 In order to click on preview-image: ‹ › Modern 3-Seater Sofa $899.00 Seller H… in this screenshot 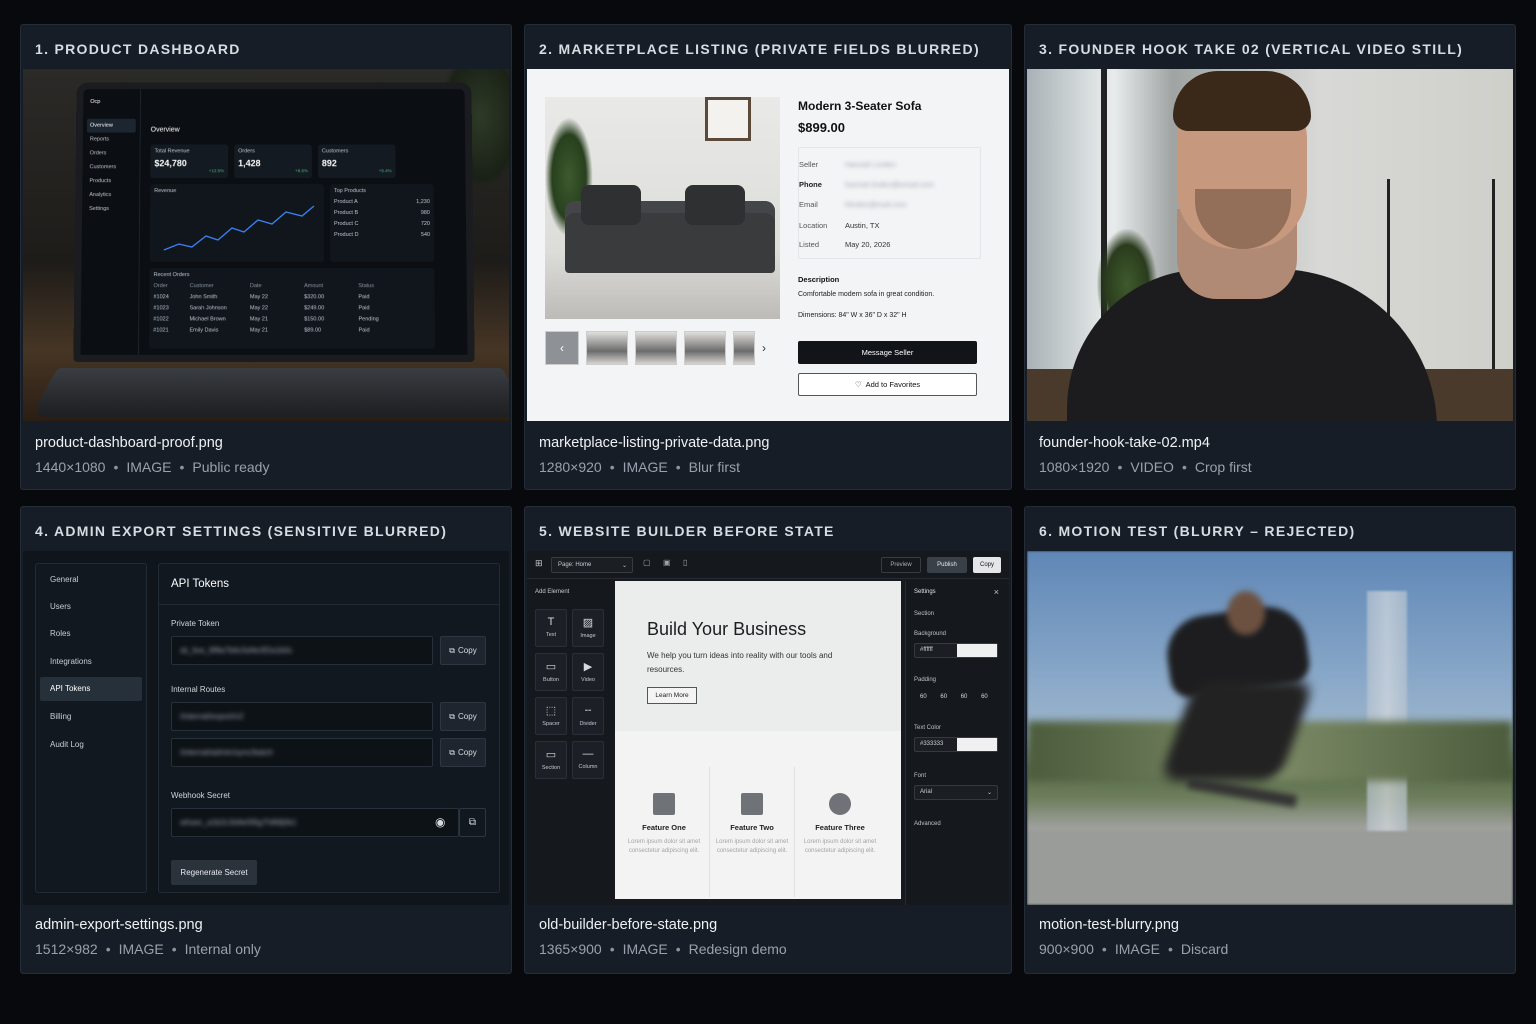, I will do `click(768, 245)`.